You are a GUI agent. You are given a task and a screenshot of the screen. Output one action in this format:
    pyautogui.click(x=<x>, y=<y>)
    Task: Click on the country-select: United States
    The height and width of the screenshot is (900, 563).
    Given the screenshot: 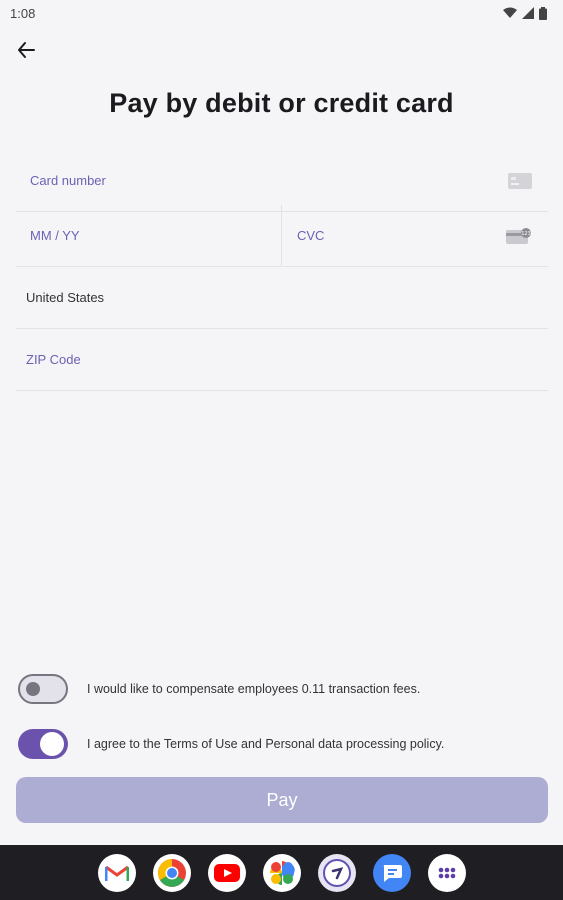 What is the action you would take?
    pyautogui.click(x=282, y=298)
    